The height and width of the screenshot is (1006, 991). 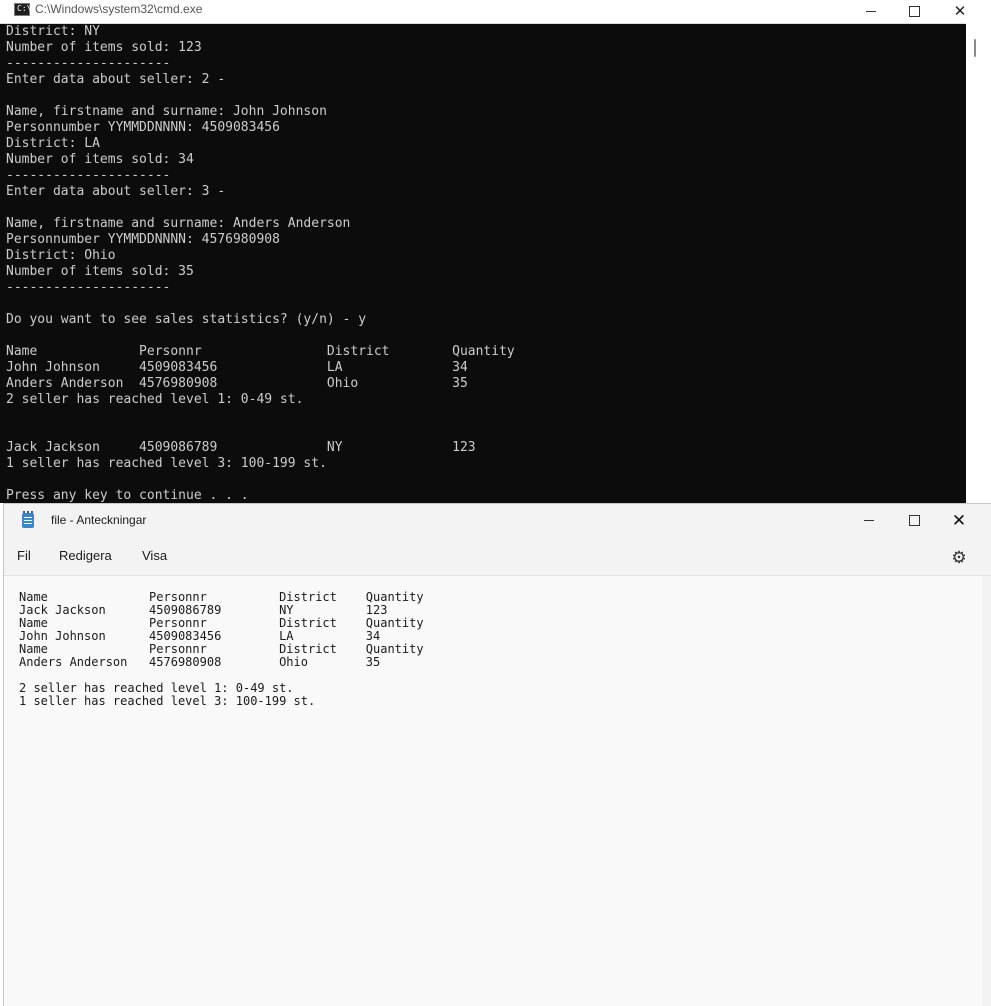 I want to click on console-line: John Johnson 4509083456 LA 34, so click(x=237, y=367).